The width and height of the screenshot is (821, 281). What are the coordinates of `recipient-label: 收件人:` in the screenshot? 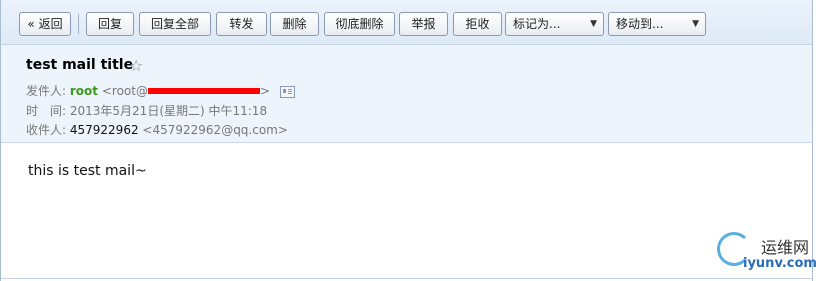 It's located at (46, 130).